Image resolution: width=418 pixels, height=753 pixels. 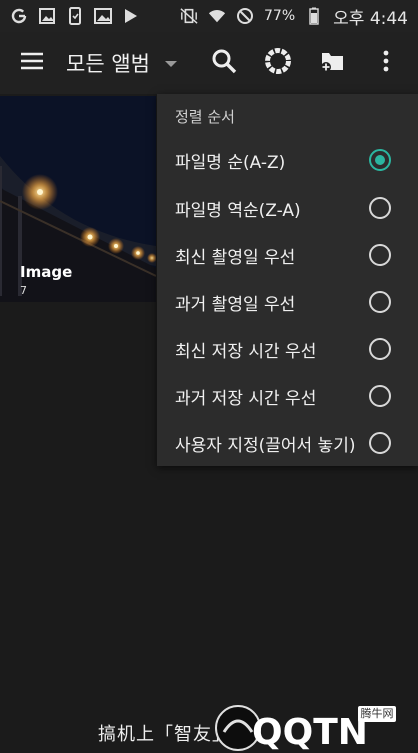 I want to click on search-button, so click(x=224, y=63).